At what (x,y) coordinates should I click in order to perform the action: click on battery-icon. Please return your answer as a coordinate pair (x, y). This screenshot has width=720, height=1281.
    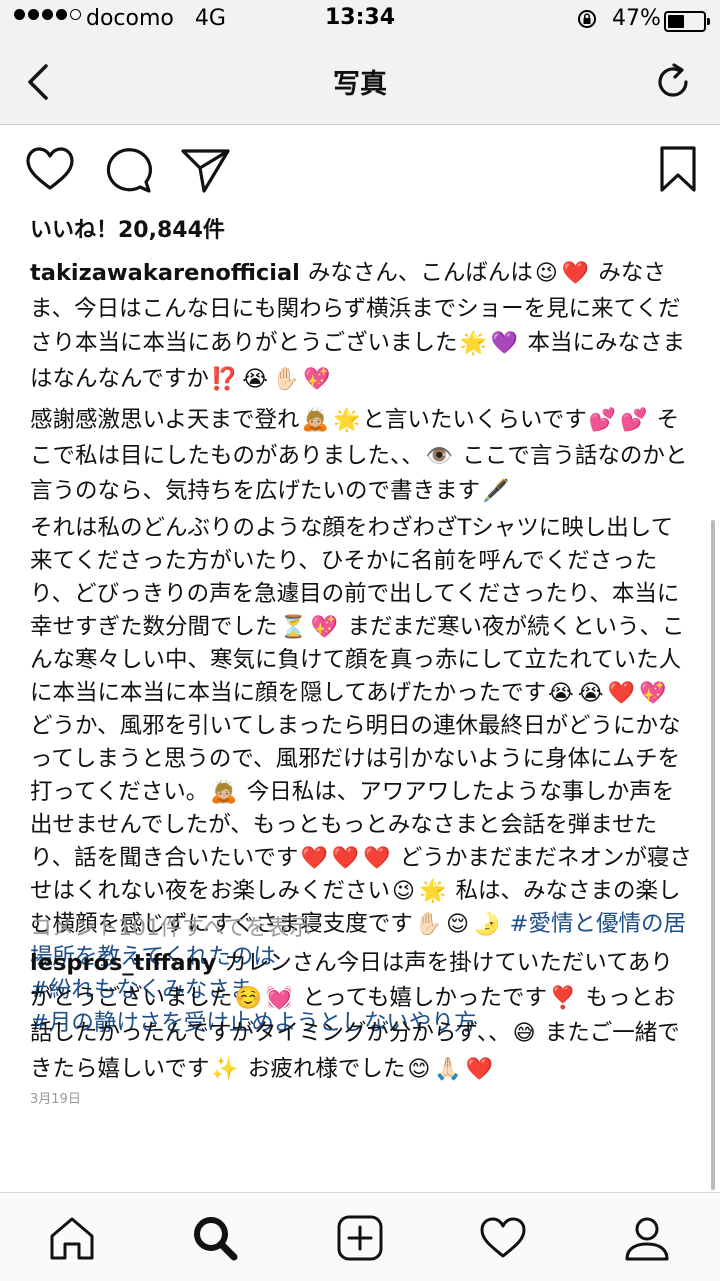
    Looking at the image, I should click on (687, 21).